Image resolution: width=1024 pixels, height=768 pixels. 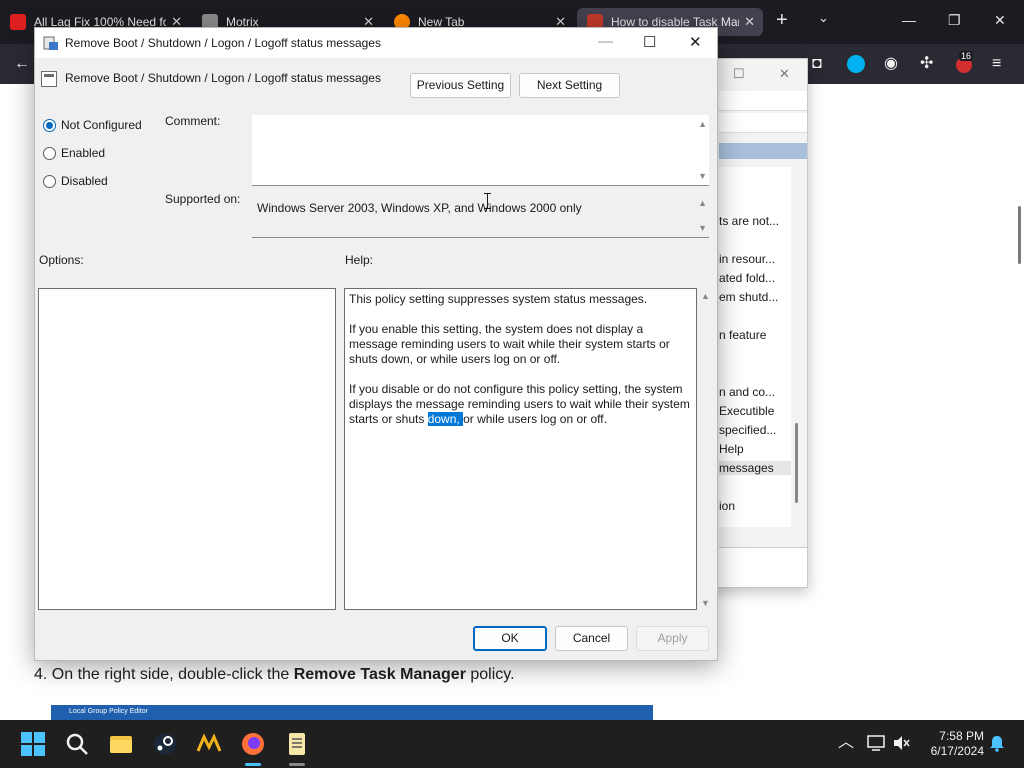 What do you see at coordinates (605, 41) in the screenshot?
I see `dialog-minimize-icon: —` at bounding box center [605, 41].